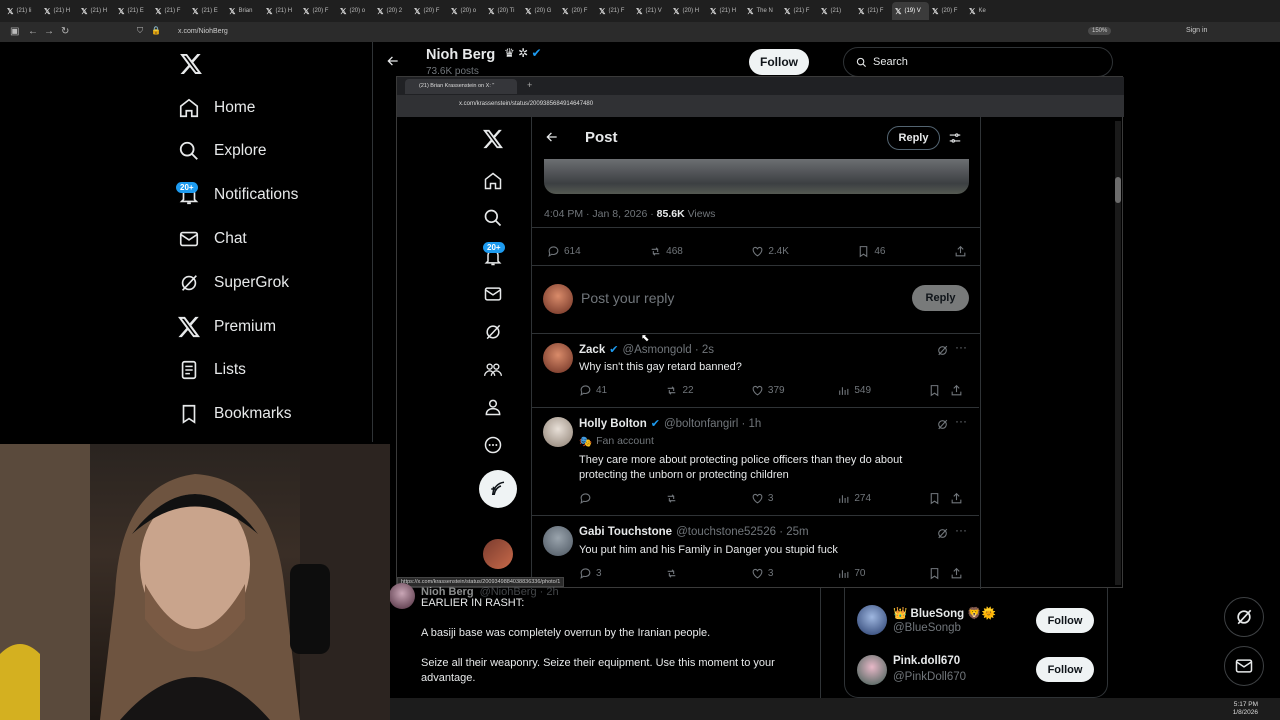  What do you see at coordinates (235, 414) in the screenshot?
I see `sidebar-item-bookmarks: Bookmarks` at bounding box center [235, 414].